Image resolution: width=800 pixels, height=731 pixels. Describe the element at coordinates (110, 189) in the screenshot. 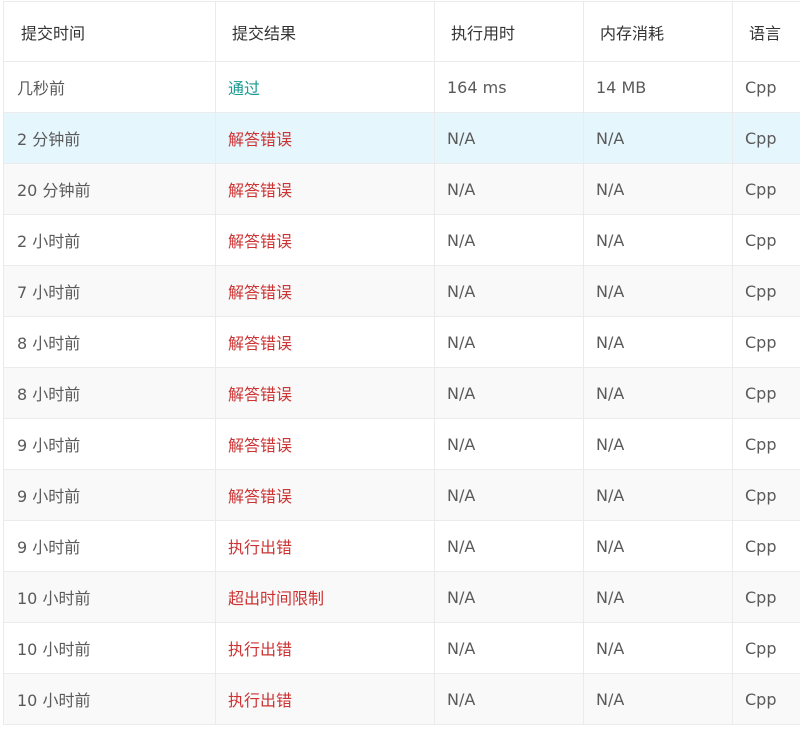

I see `submit-time: 20 分钟前` at that location.